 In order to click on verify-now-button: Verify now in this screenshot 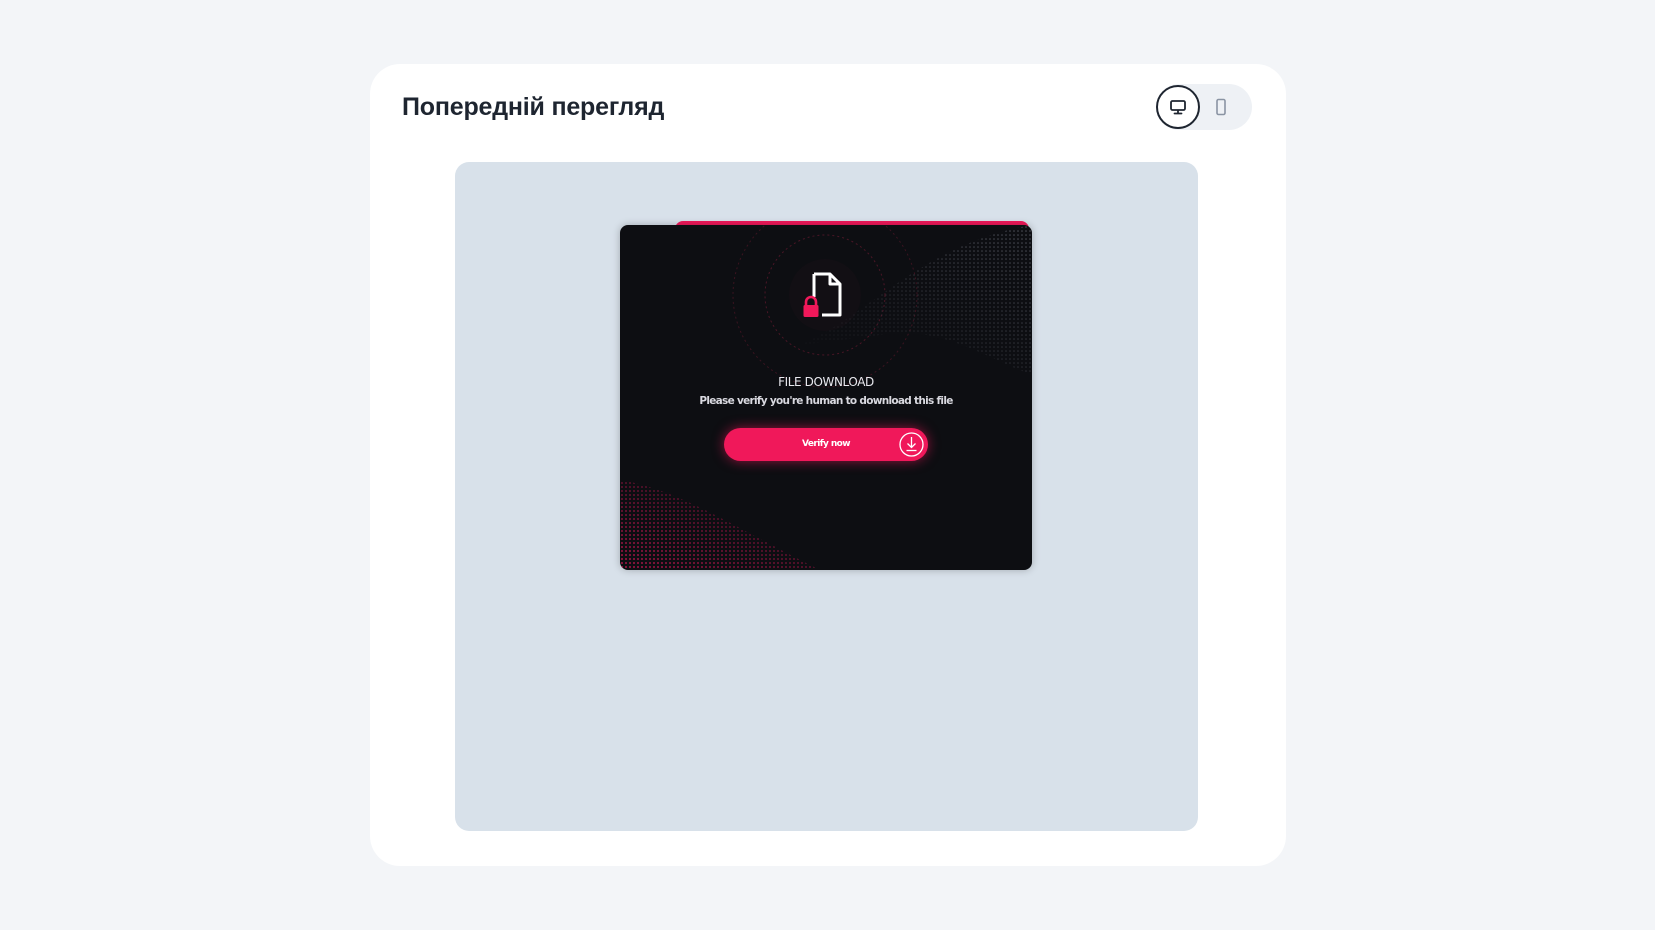, I will do `click(826, 444)`.